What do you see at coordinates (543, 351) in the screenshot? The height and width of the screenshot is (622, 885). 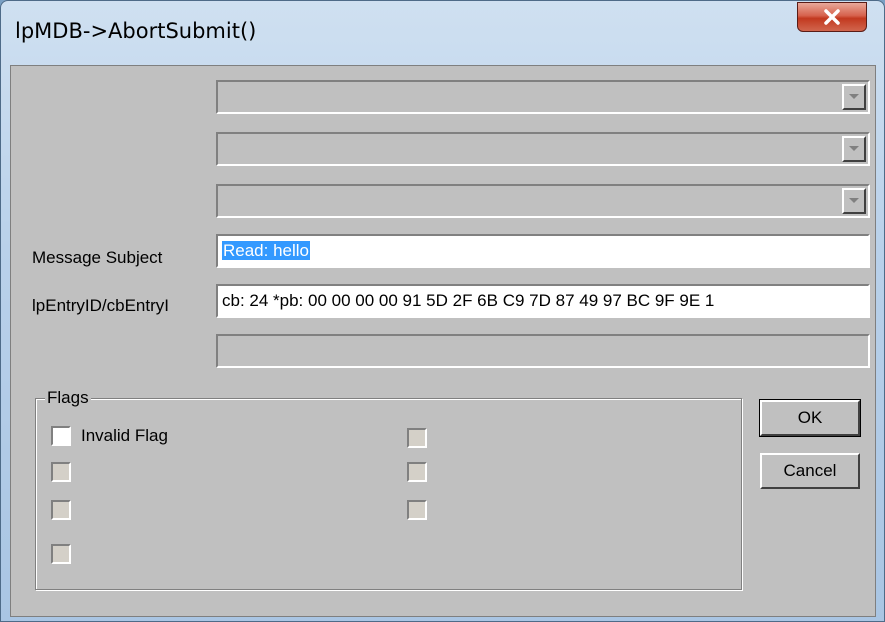 I see `extra-field` at bounding box center [543, 351].